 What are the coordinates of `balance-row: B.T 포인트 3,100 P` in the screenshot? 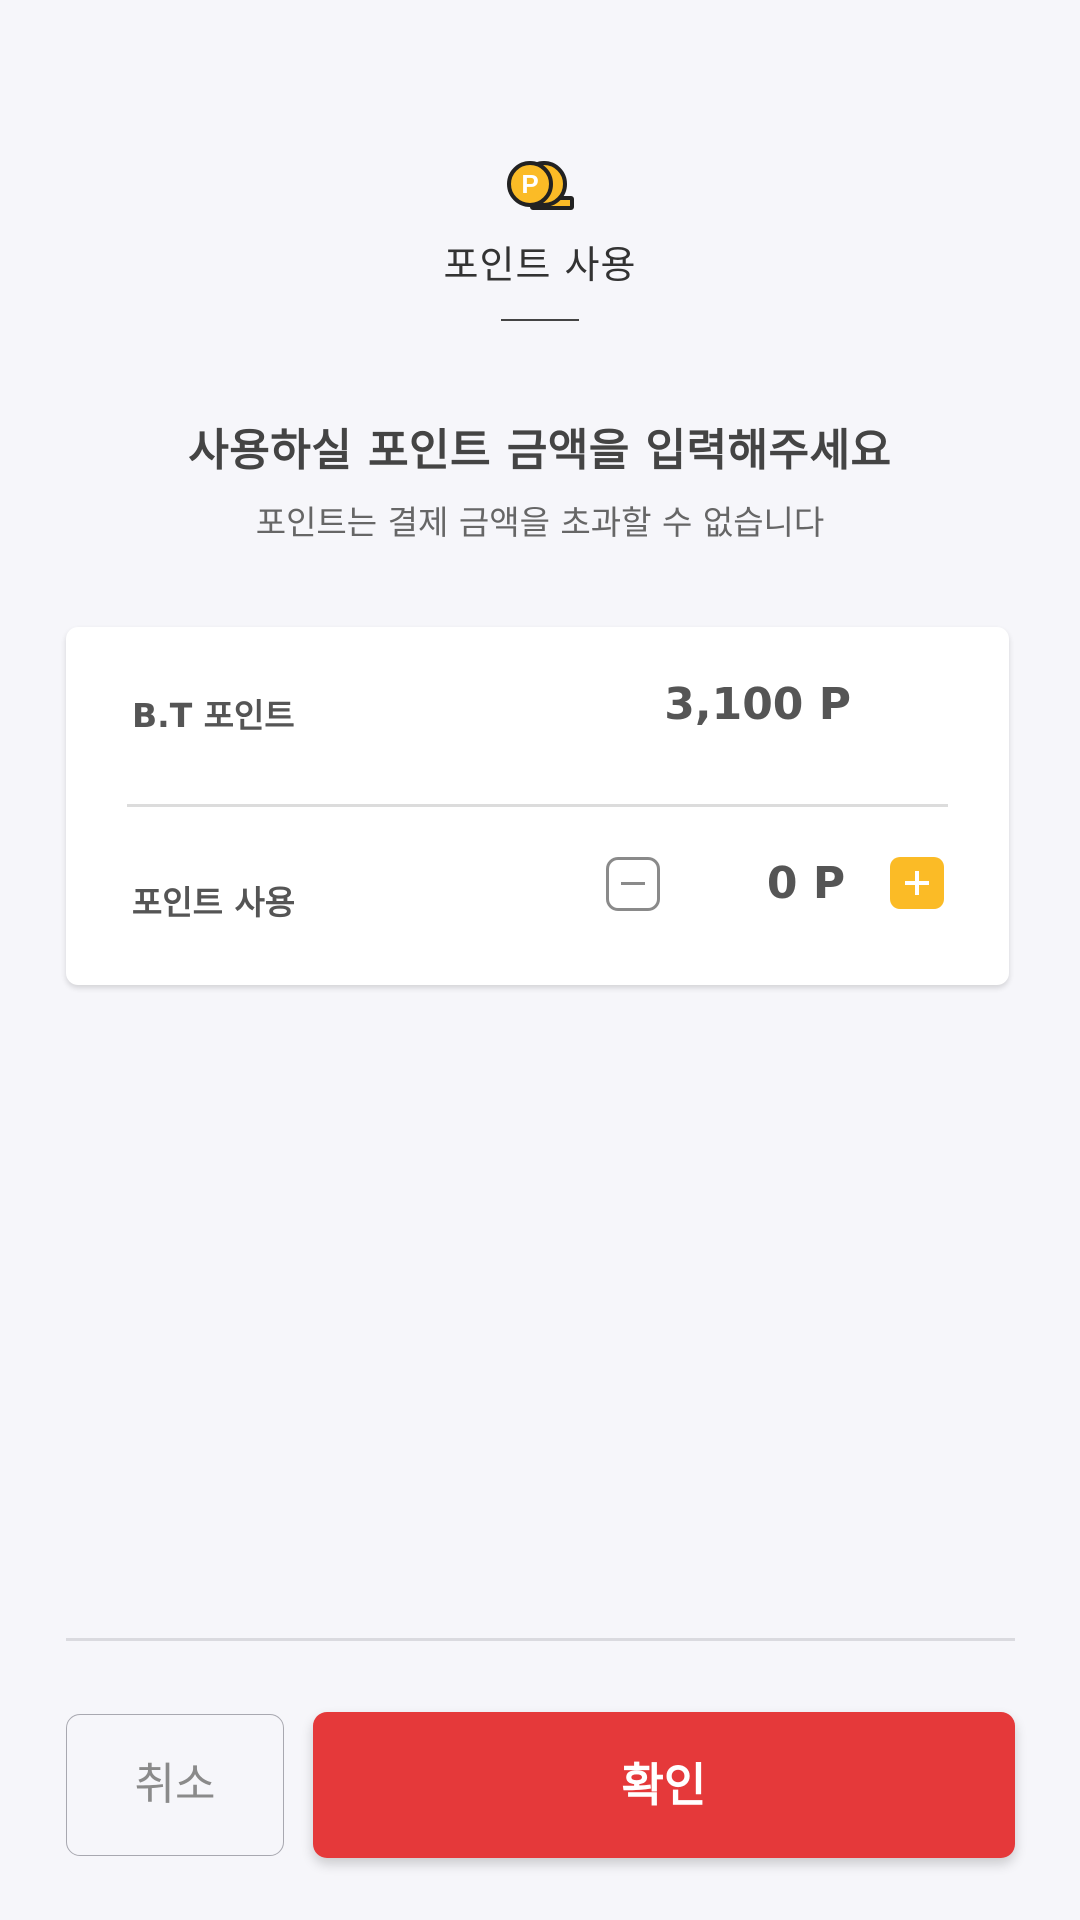 It's located at (537, 716).